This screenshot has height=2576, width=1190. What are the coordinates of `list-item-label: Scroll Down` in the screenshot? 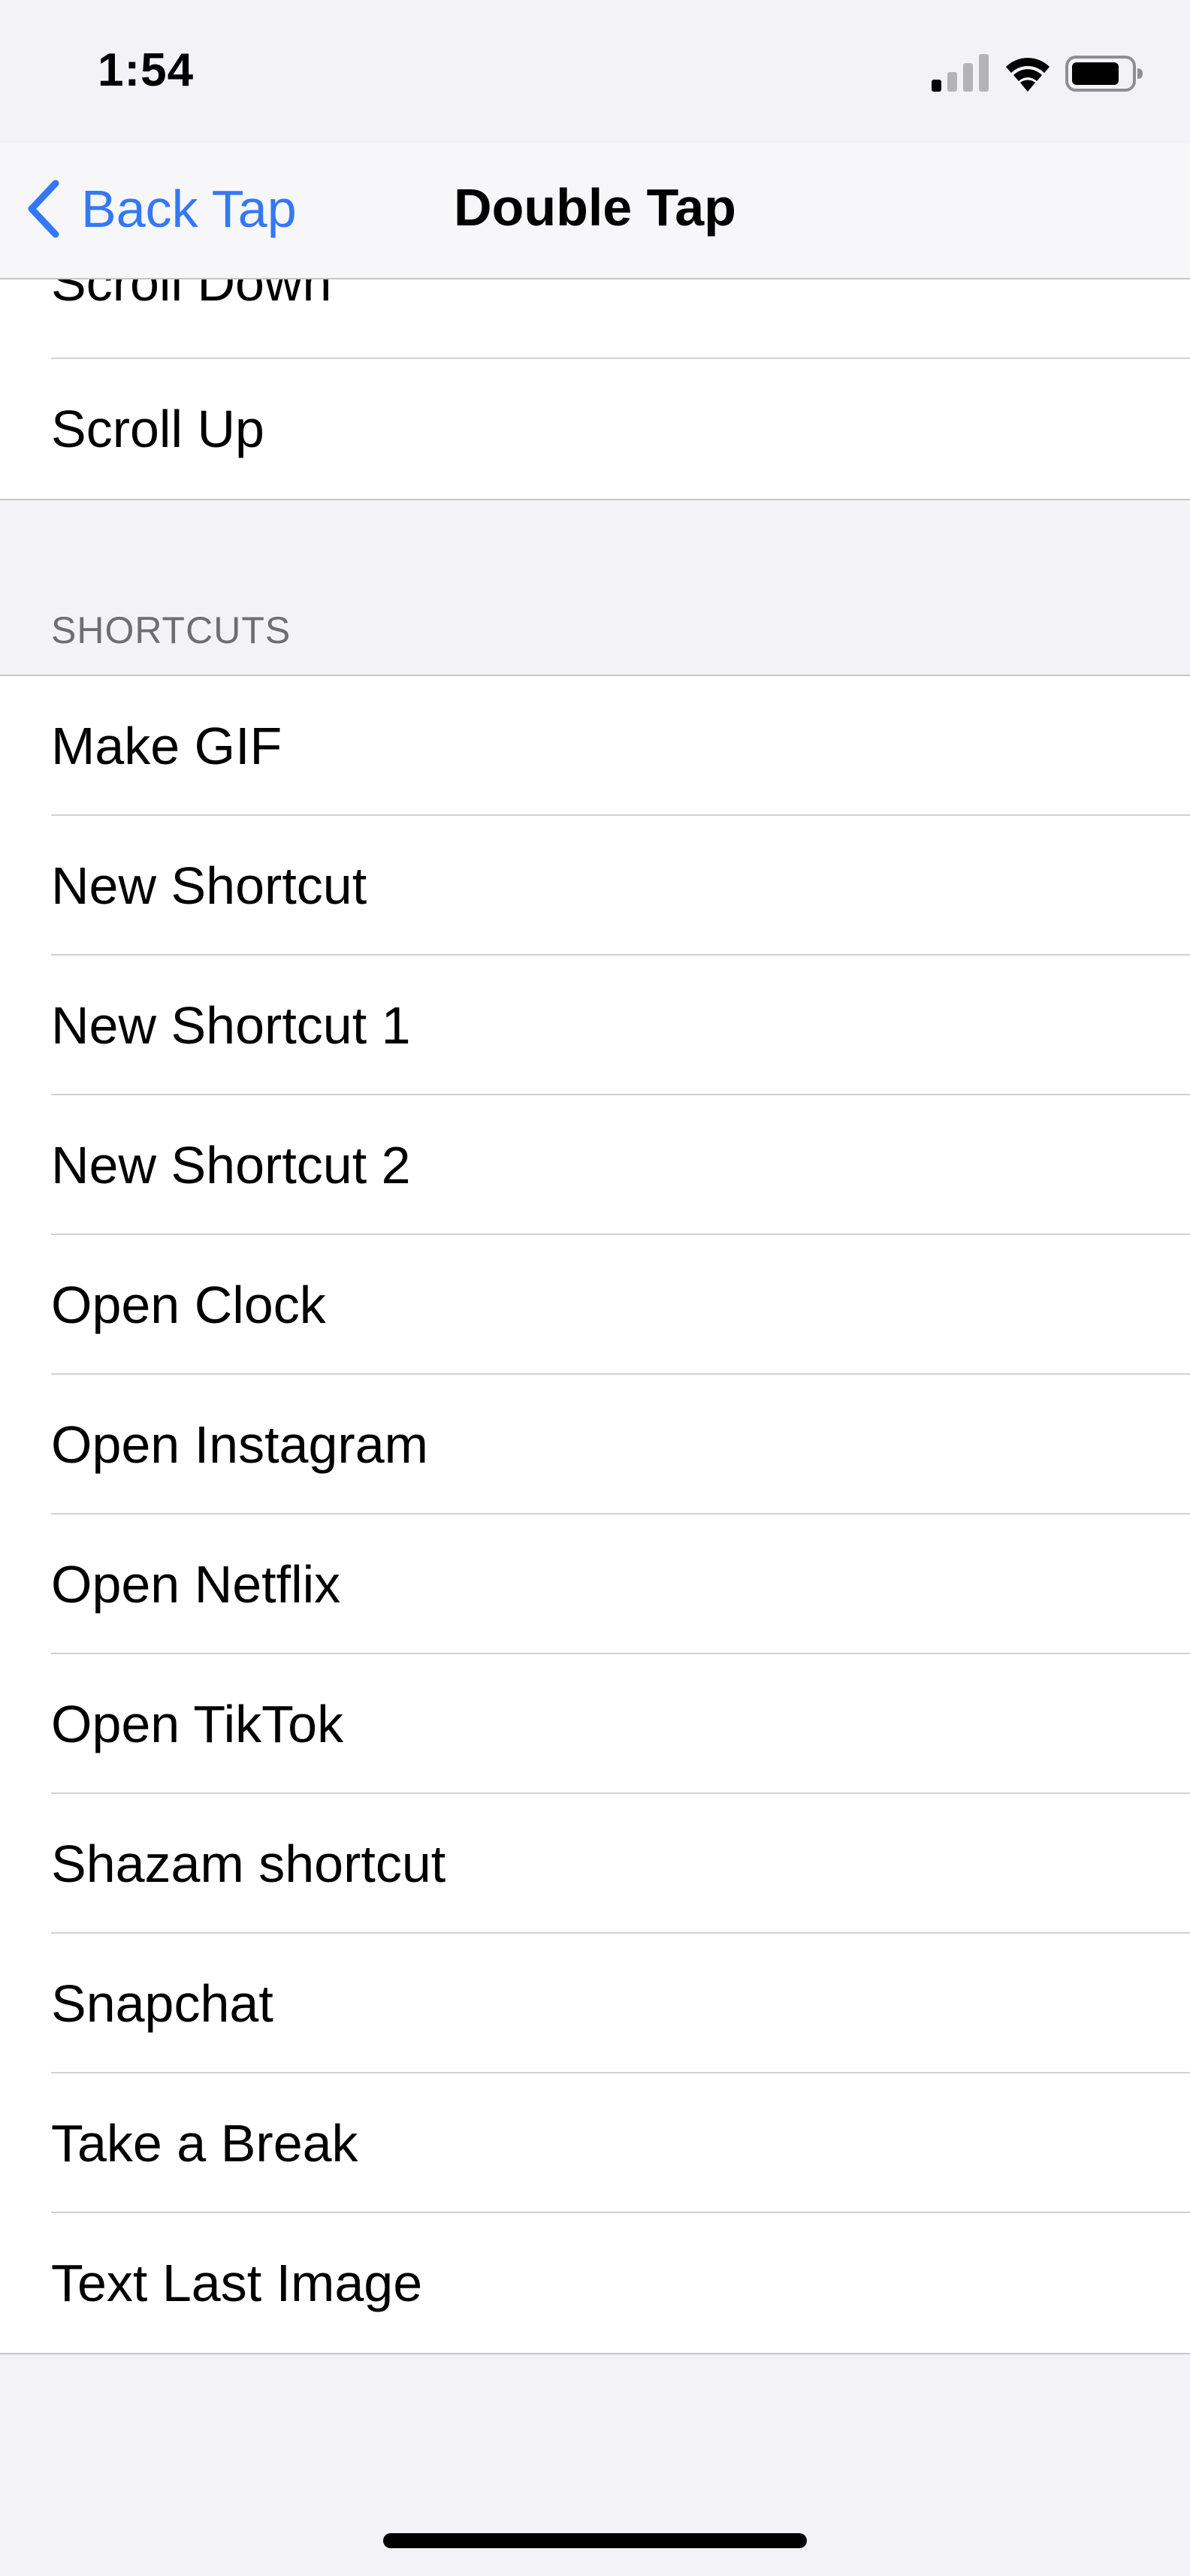 It's located at (191, 295).